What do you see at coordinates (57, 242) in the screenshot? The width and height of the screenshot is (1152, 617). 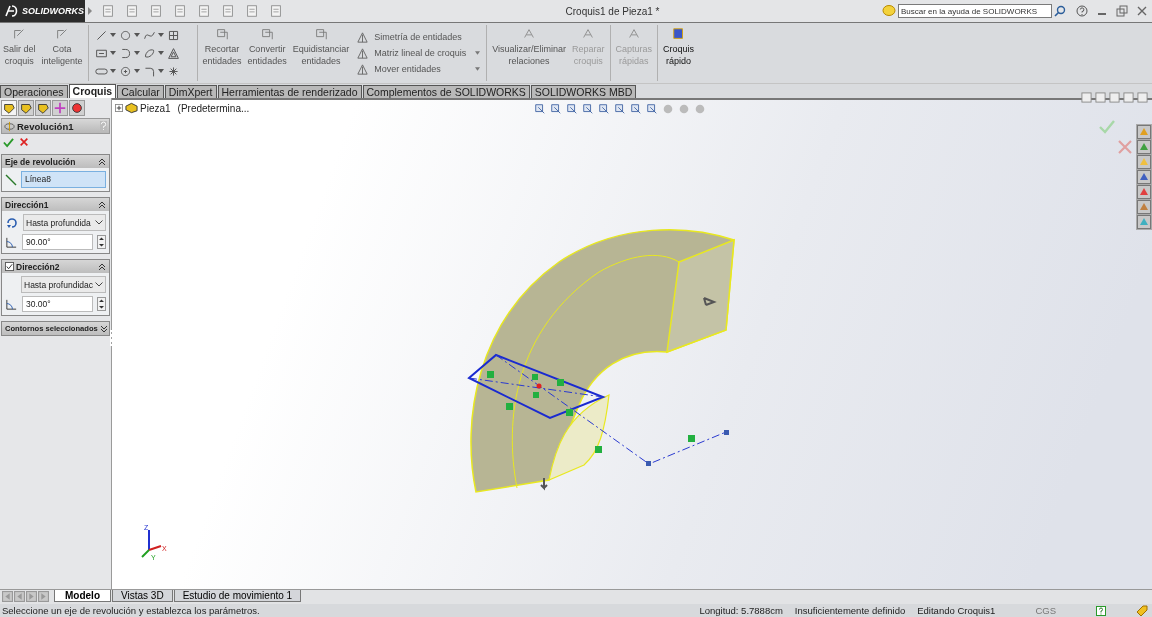 I see `angle-field: 90.00°` at bounding box center [57, 242].